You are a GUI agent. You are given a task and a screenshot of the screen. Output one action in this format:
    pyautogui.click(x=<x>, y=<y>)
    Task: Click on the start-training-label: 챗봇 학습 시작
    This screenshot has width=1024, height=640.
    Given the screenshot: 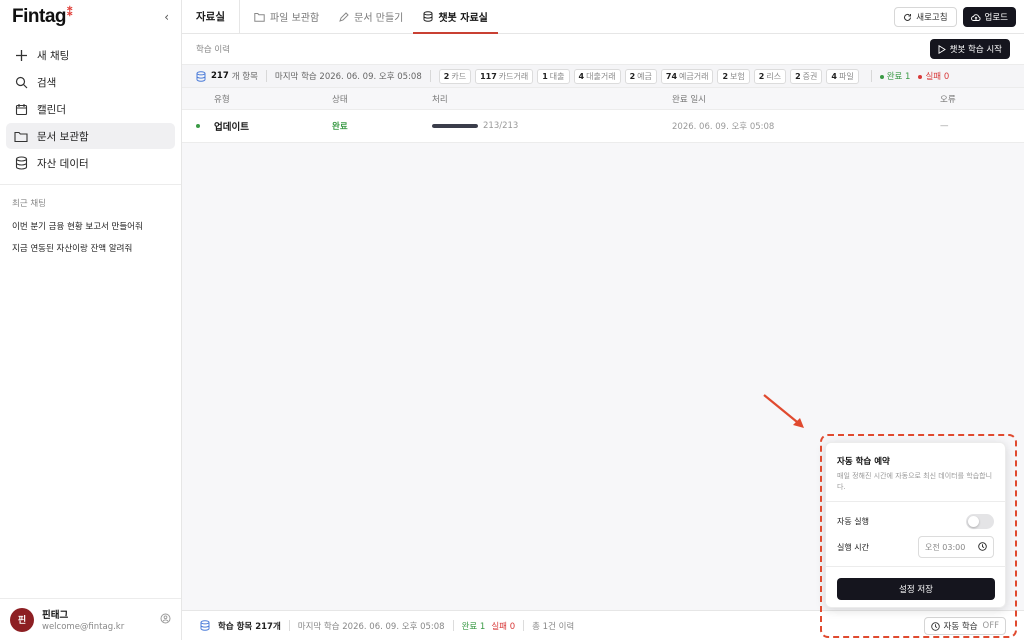 What is the action you would take?
    pyautogui.click(x=975, y=50)
    